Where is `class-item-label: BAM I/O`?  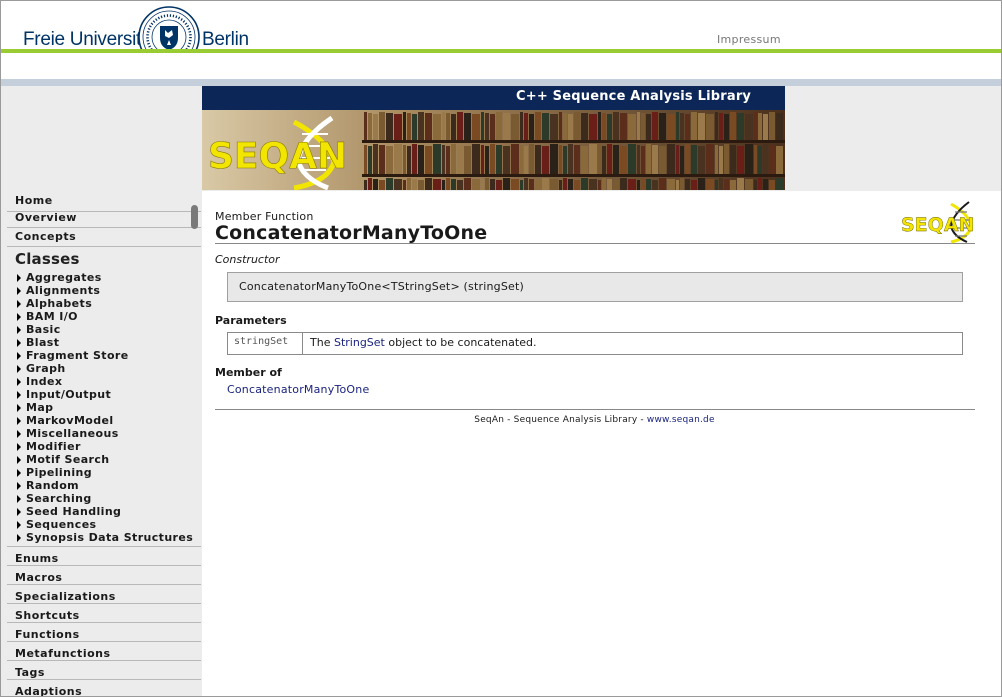 class-item-label: BAM I/O is located at coordinates (52, 316).